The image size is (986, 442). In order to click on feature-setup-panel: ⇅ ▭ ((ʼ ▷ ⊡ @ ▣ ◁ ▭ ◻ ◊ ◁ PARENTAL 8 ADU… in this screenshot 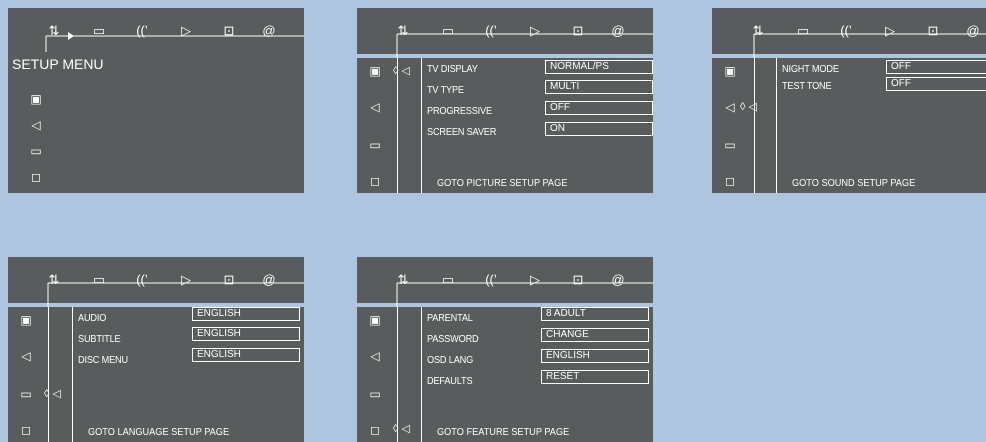, I will do `click(505, 349)`.